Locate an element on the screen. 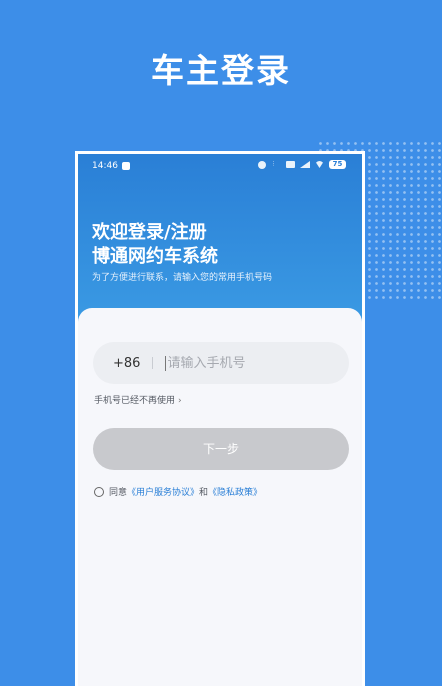 The height and width of the screenshot is (686, 442). user-agreement-link: 《用户服务协议》 is located at coordinates (163, 491).